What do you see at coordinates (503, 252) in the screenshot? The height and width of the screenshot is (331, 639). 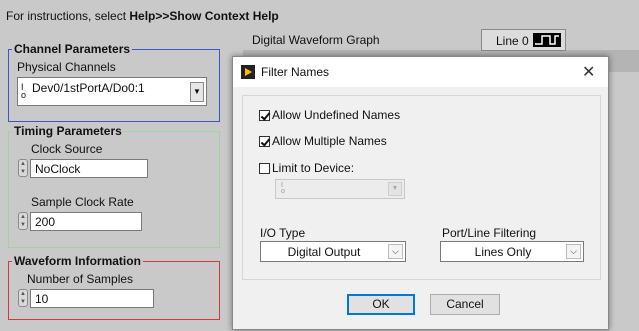 I see `port-line-filtering-value: Lines Only` at bounding box center [503, 252].